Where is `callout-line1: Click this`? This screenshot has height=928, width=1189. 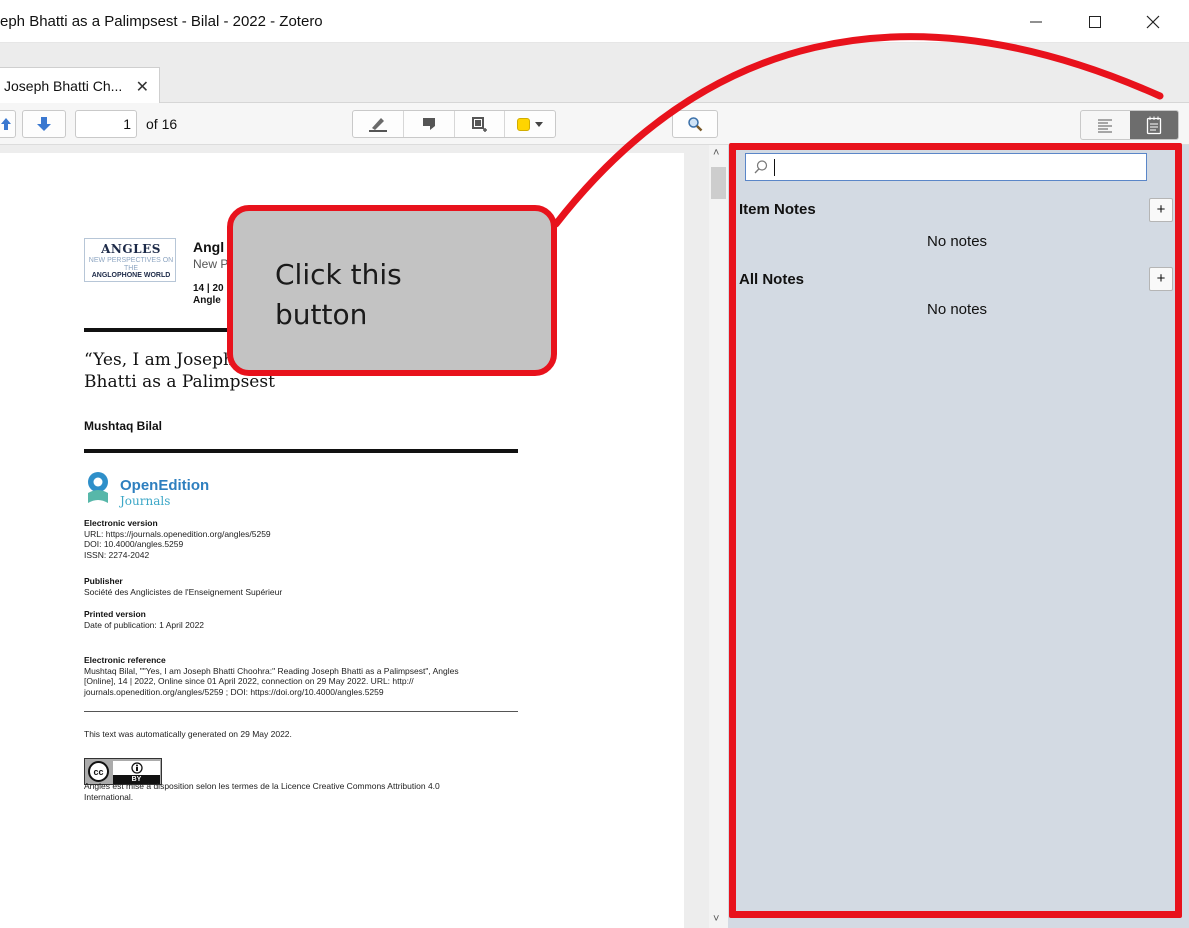 callout-line1: Click this is located at coordinates (338, 274).